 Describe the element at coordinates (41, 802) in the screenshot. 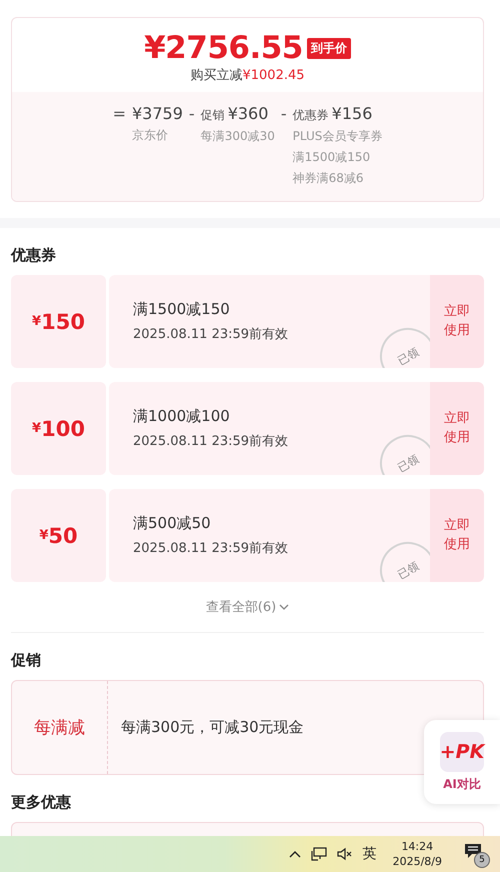

I see `section-title: 更多优惠` at that location.